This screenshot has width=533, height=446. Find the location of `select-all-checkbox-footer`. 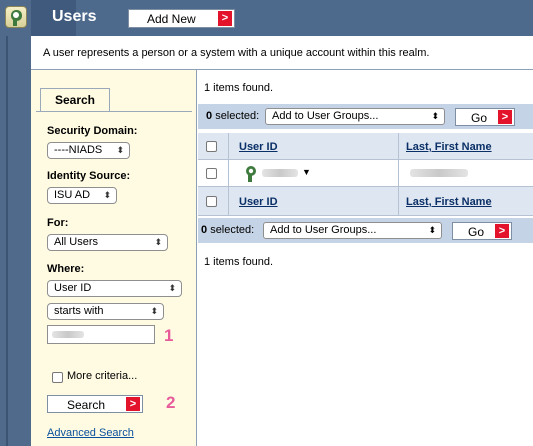

select-all-checkbox-footer is located at coordinates (211, 201).